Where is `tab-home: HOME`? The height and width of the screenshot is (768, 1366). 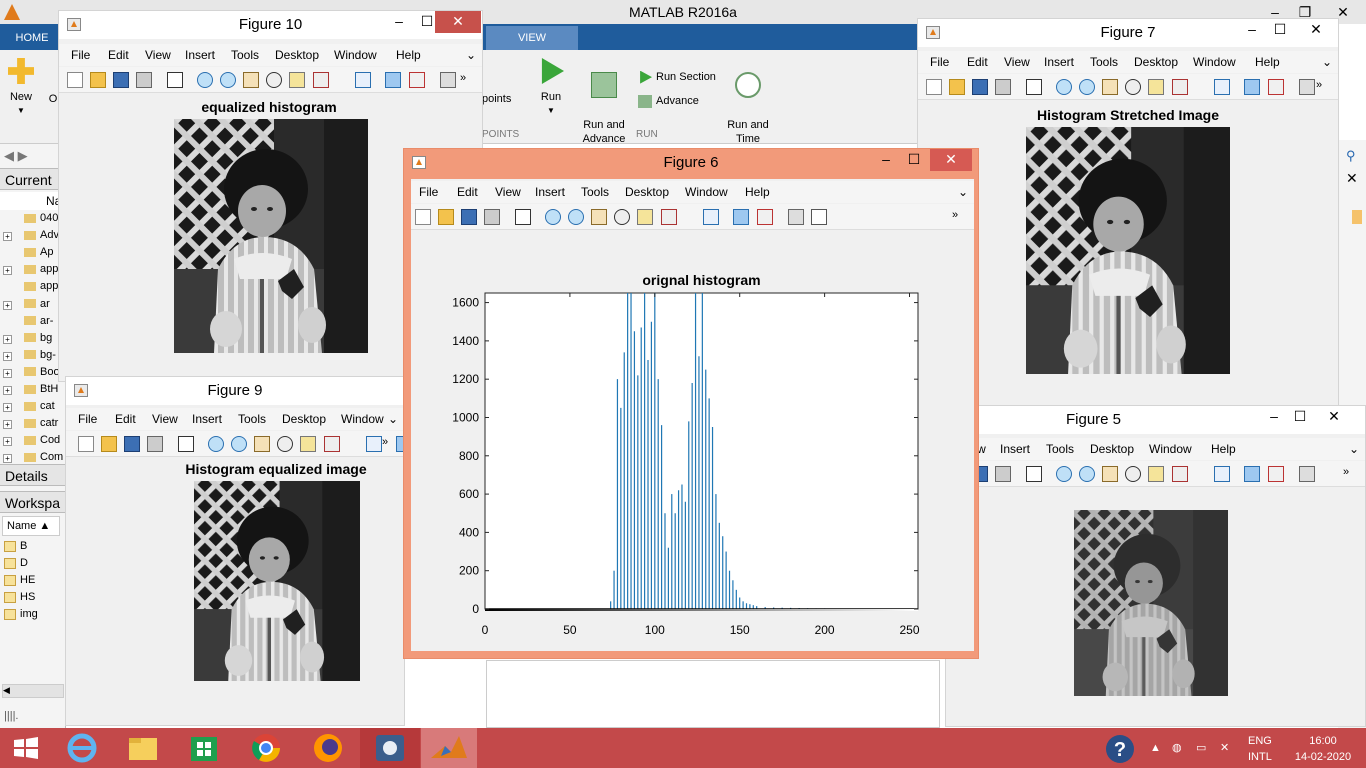 tab-home: HOME is located at coordinates (32, 38).